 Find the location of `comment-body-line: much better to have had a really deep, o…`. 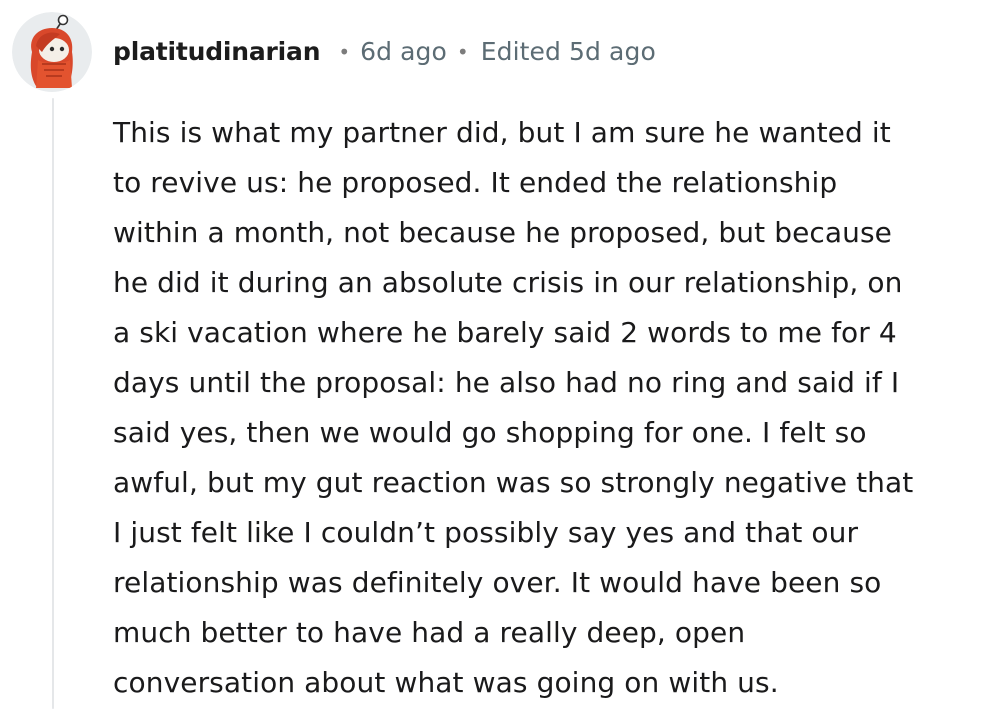

comment-body-line: much better to have had a really deep, o… is located at coordinates (429, 632).